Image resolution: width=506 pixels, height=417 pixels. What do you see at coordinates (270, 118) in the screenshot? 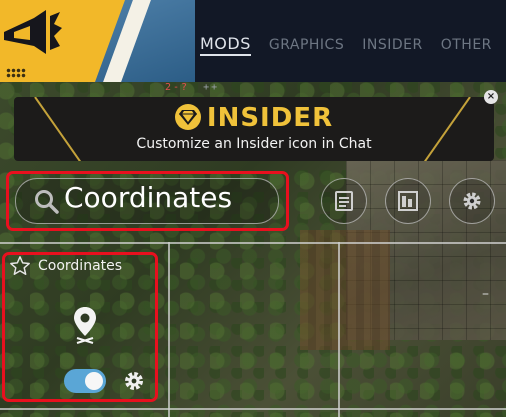
I see `banner-title-text: INSIDER` at bounding box center [270, 118].